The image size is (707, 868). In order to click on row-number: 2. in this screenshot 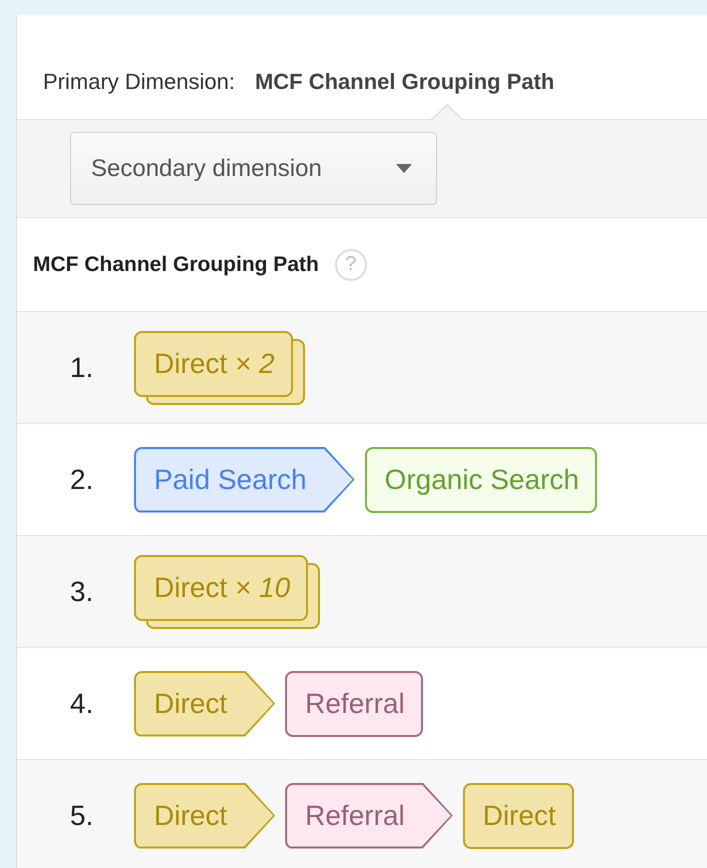, I will do `click(82, 480)`.